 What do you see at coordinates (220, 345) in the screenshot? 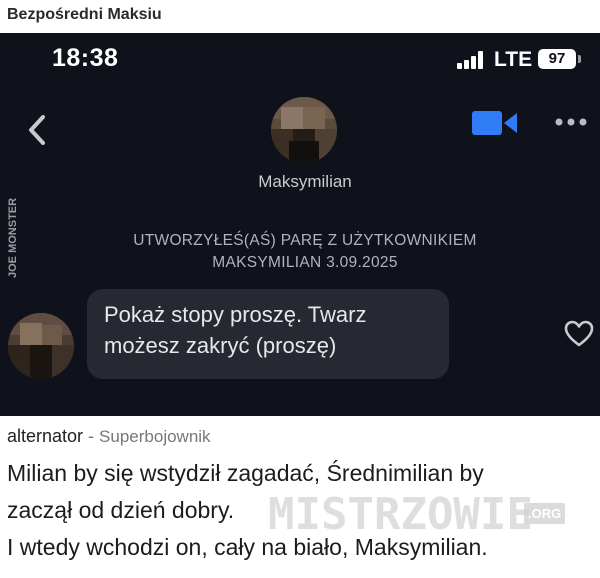
I see `message-line2: możesz zakryć (proszę)` at bounding box center [220, 345].